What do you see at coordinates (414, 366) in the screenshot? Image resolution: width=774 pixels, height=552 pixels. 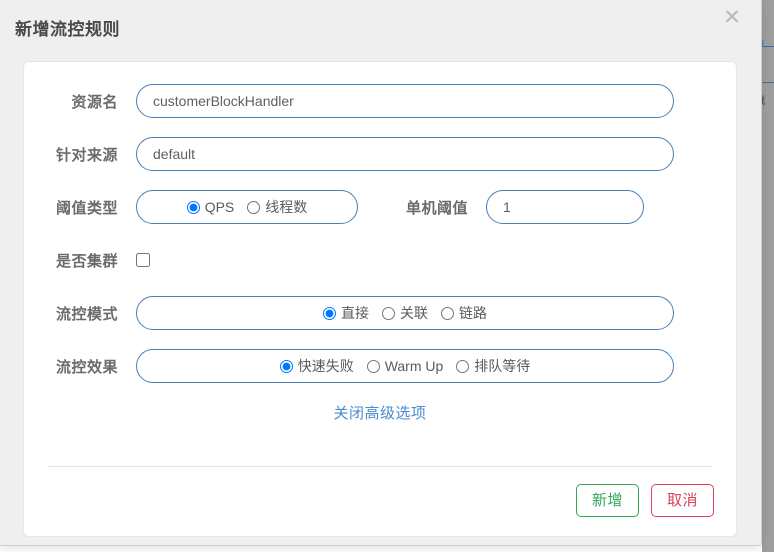 I see `radio-flow-effect-warmup-label: Warm Up` at bounding box center [414, 366].